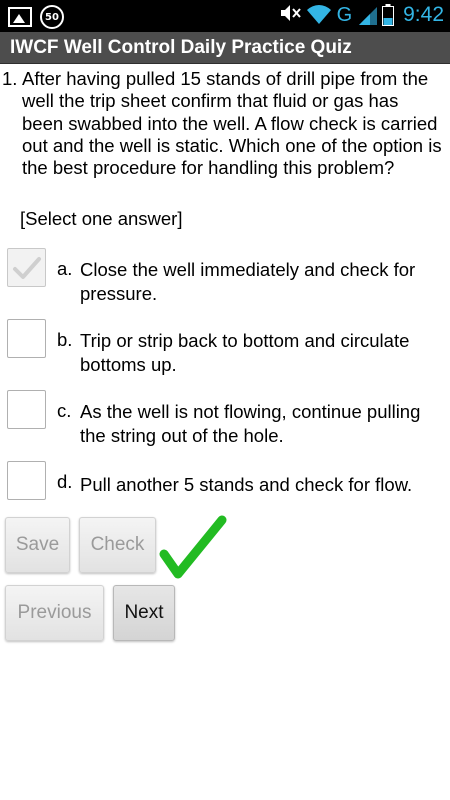 This screenshot has height=800, width=450. I want to click on gallery-notification-icon, so click(20, 17).